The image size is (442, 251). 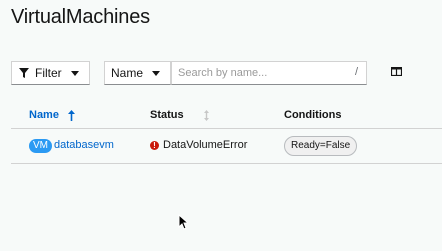 I want to click on column-header-conditions: Conditions, so click(x=313, y=115).